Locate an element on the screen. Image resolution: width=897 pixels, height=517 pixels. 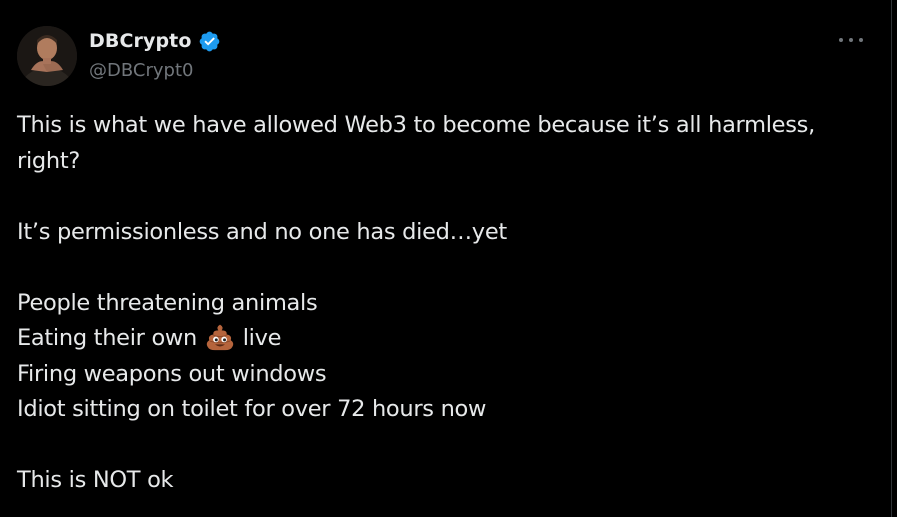
tweet-line-with-emoji: Eating their own live is located at coordinates (447, 339).